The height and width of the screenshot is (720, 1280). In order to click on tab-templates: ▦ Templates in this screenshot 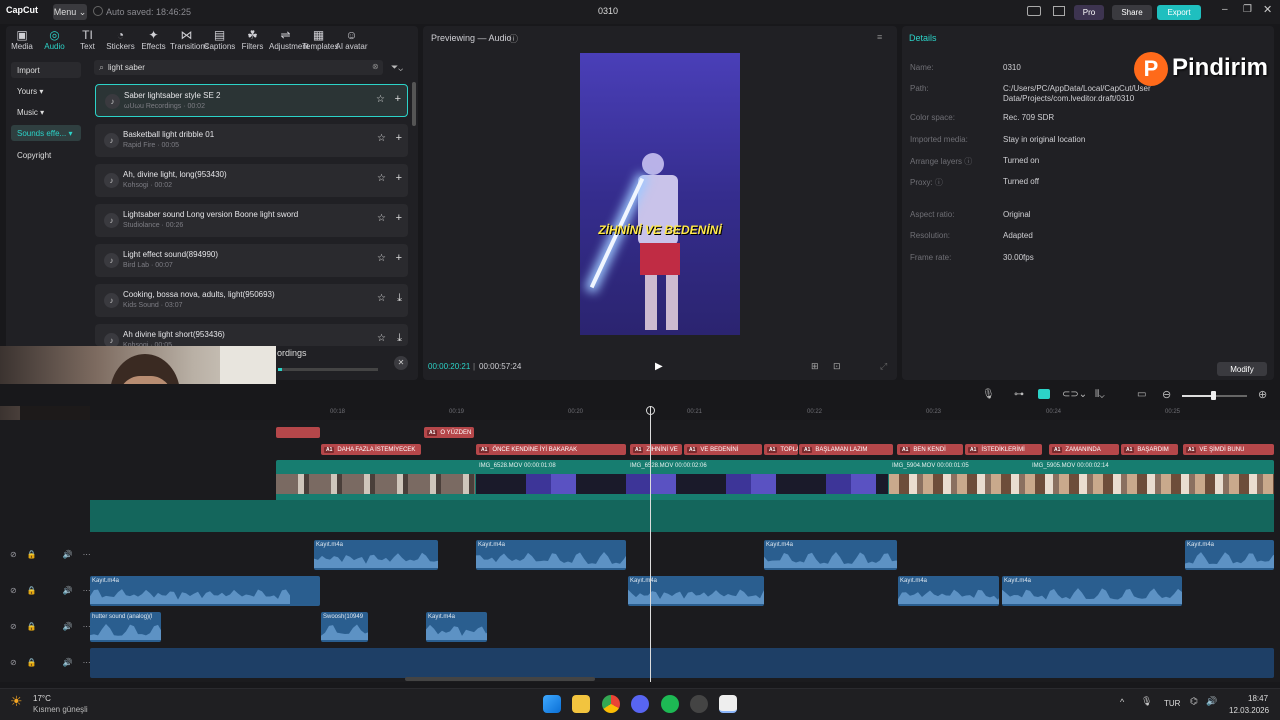, I will do `click(320, 39)`.